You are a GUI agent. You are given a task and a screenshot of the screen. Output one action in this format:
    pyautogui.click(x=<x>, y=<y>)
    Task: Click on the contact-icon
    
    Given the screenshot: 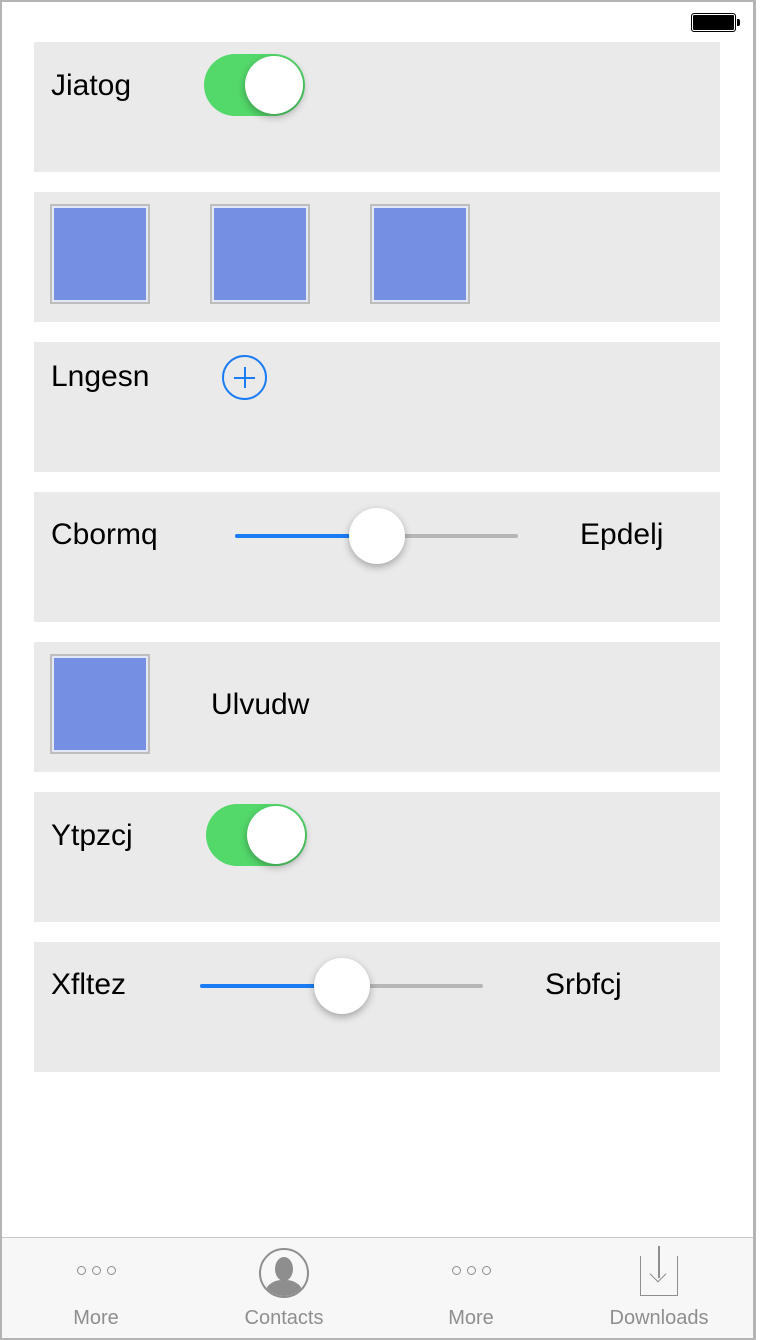 What is the action you would take?
    pyautogui.click(x=284, y=1273)
    